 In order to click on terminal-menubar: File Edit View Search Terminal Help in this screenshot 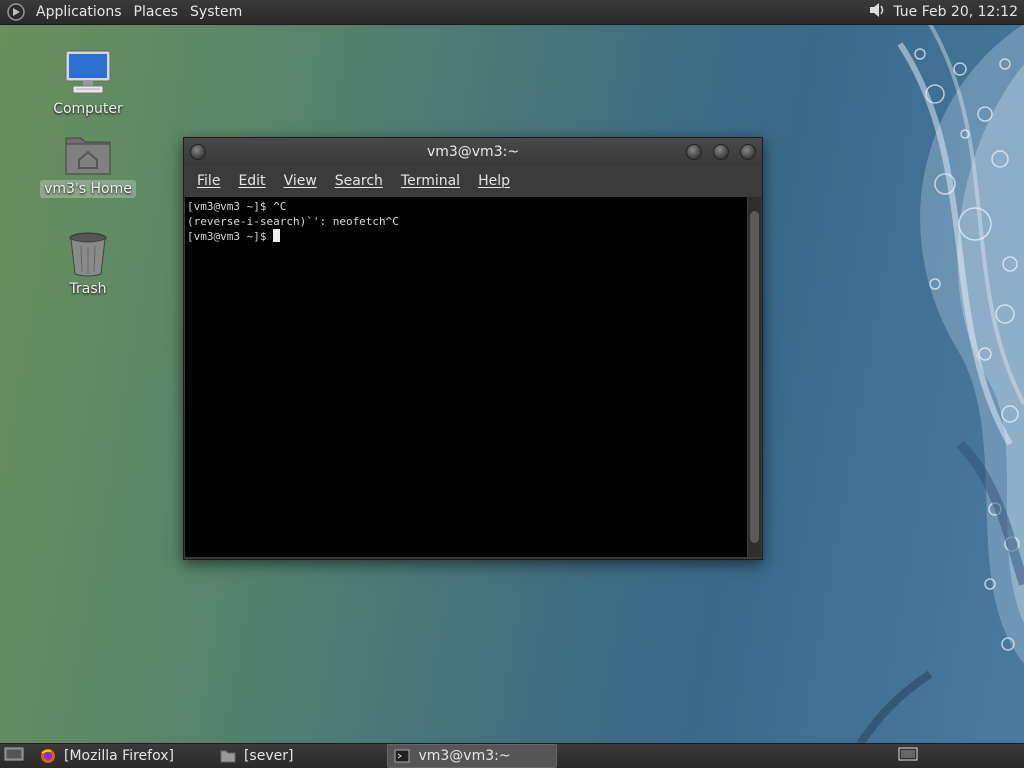, I will do `click(473, 181)`.